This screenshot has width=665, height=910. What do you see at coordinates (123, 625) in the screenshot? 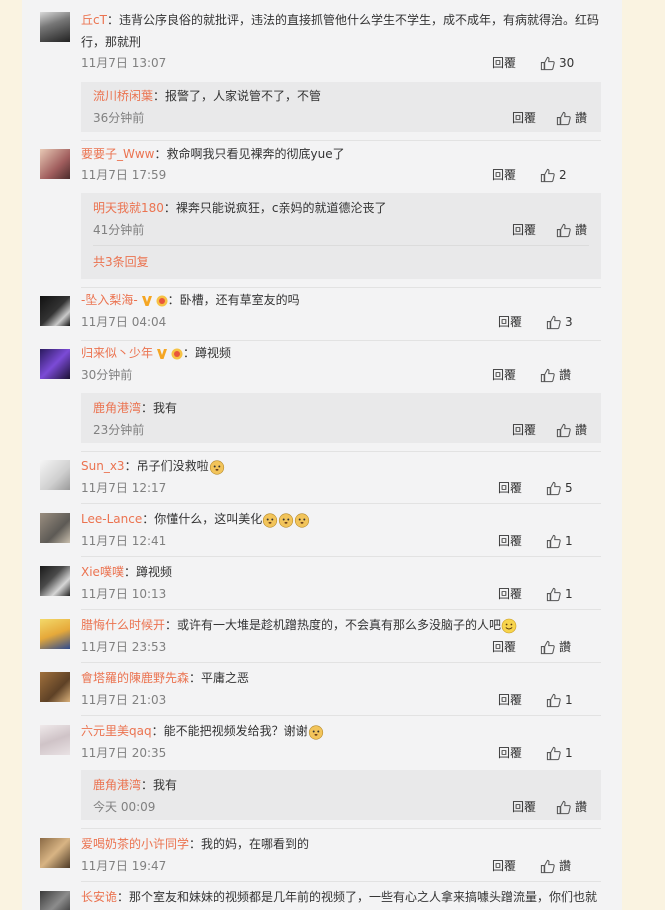
I see `user-name: 腊悔什么时候开` at bounding box center [123, 625].